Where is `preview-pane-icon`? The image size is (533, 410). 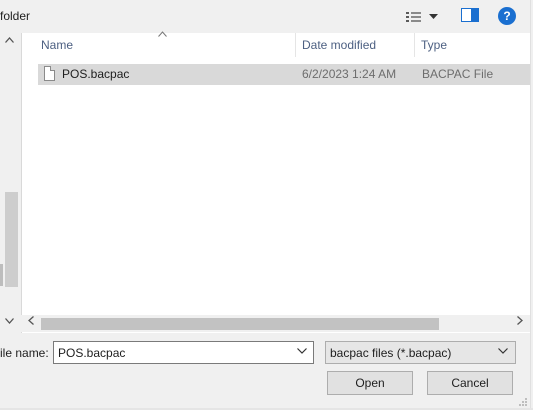 preview-pane-icon is located at coordinates (470, 15).